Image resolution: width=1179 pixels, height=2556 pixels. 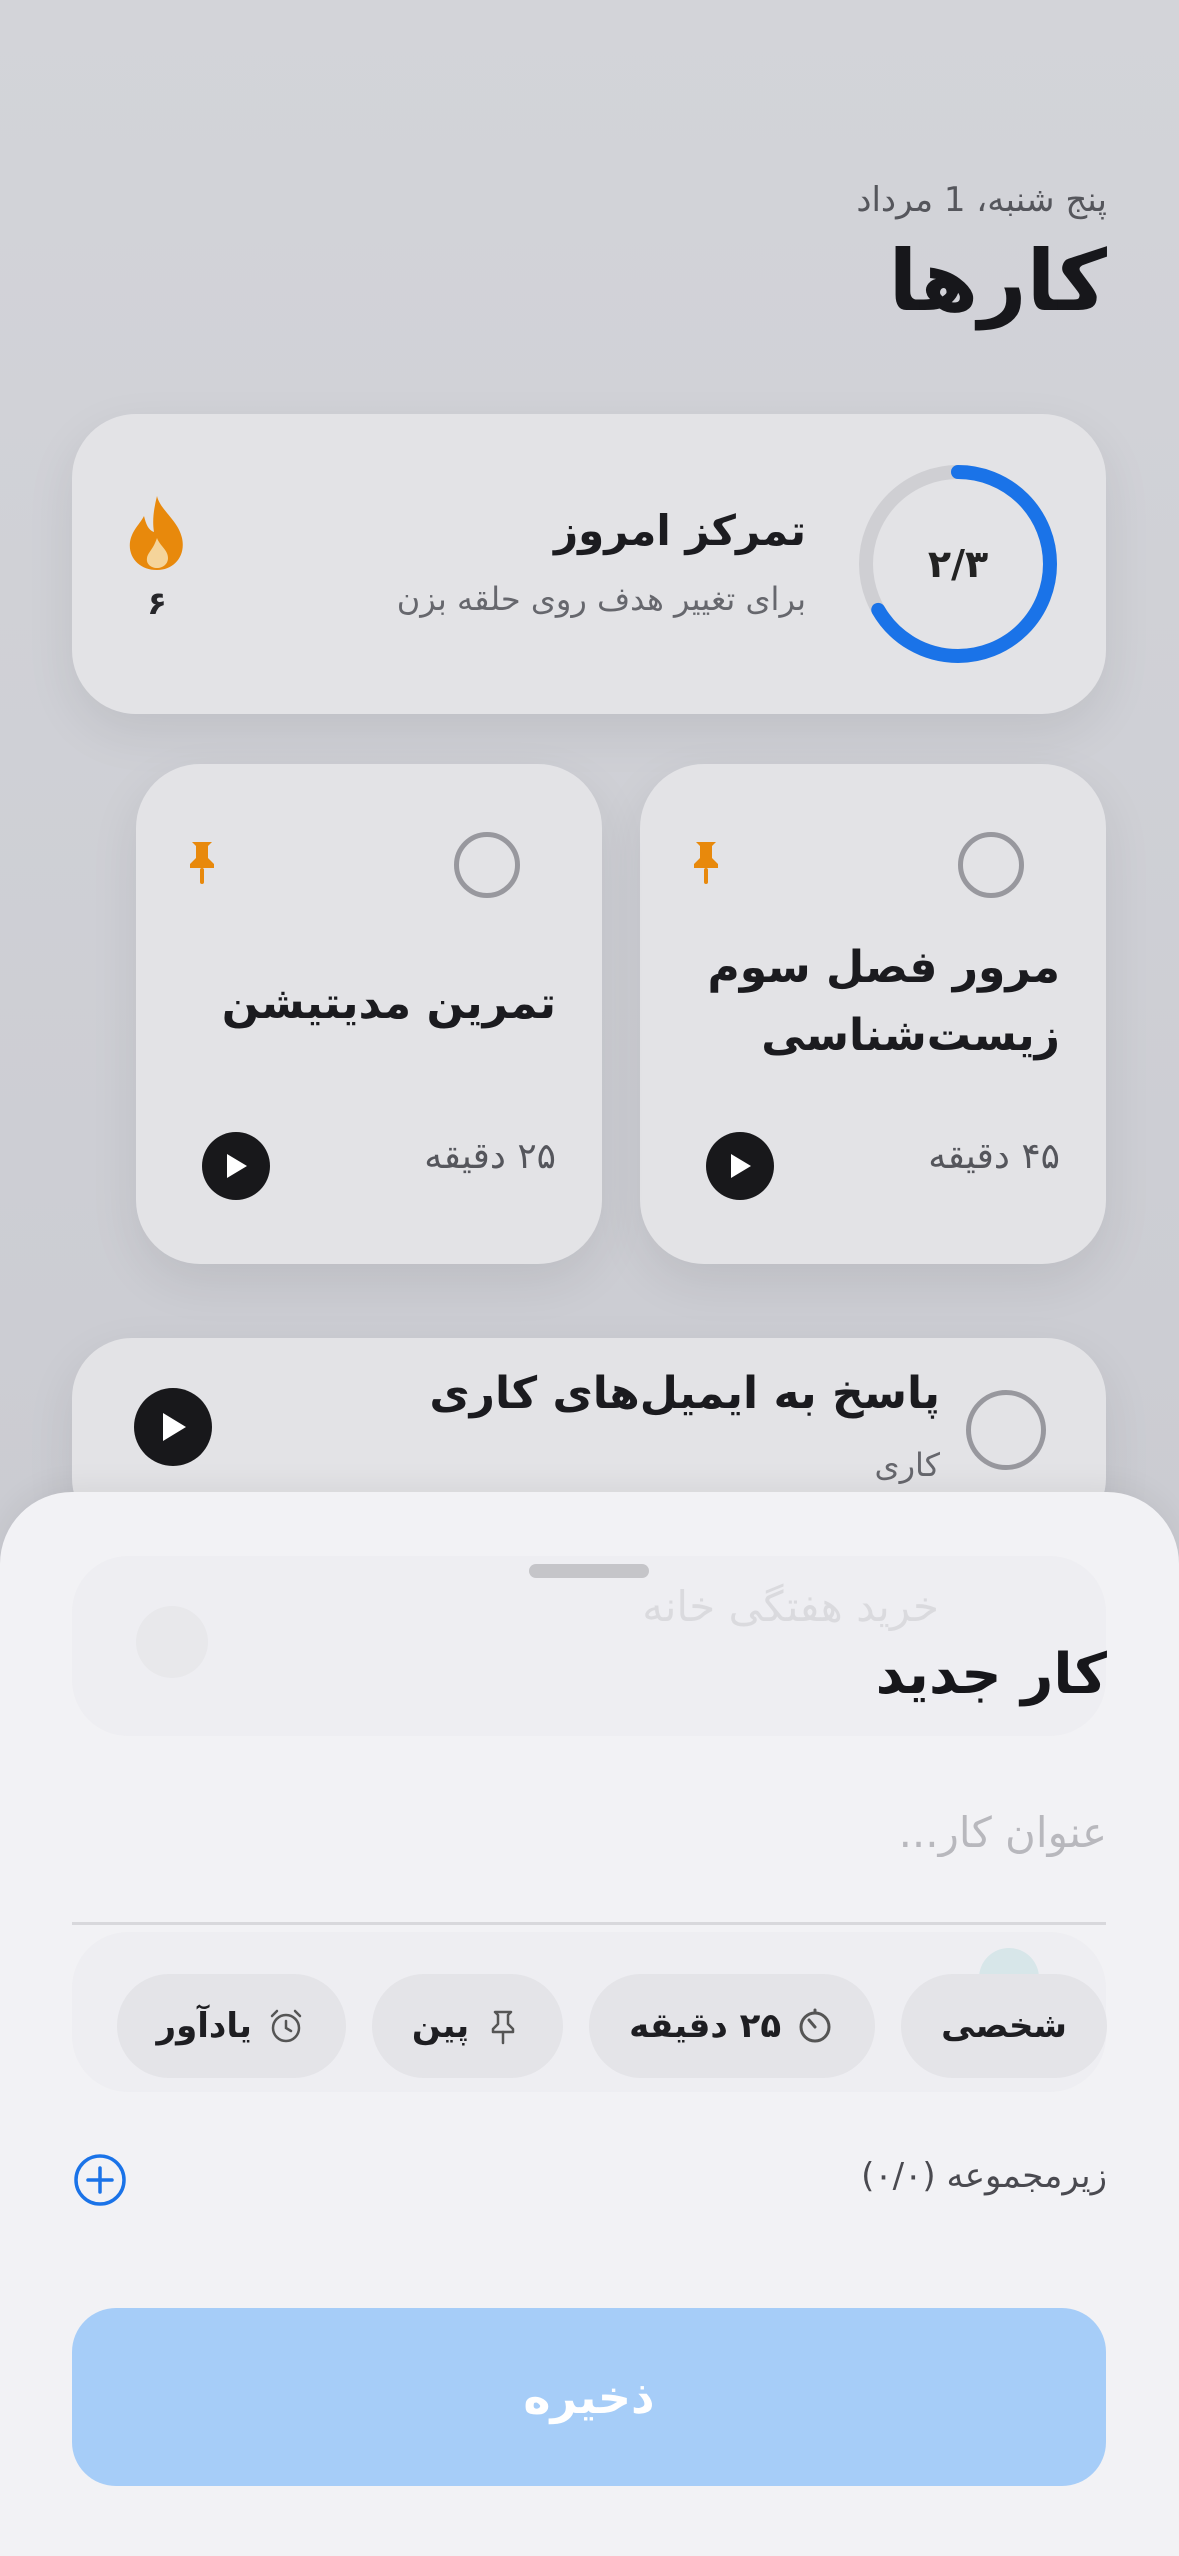 What do you see at coordinates (997, 281) in the screenshot?
I see `page-title: کارها` at bounding box center [997, 281].